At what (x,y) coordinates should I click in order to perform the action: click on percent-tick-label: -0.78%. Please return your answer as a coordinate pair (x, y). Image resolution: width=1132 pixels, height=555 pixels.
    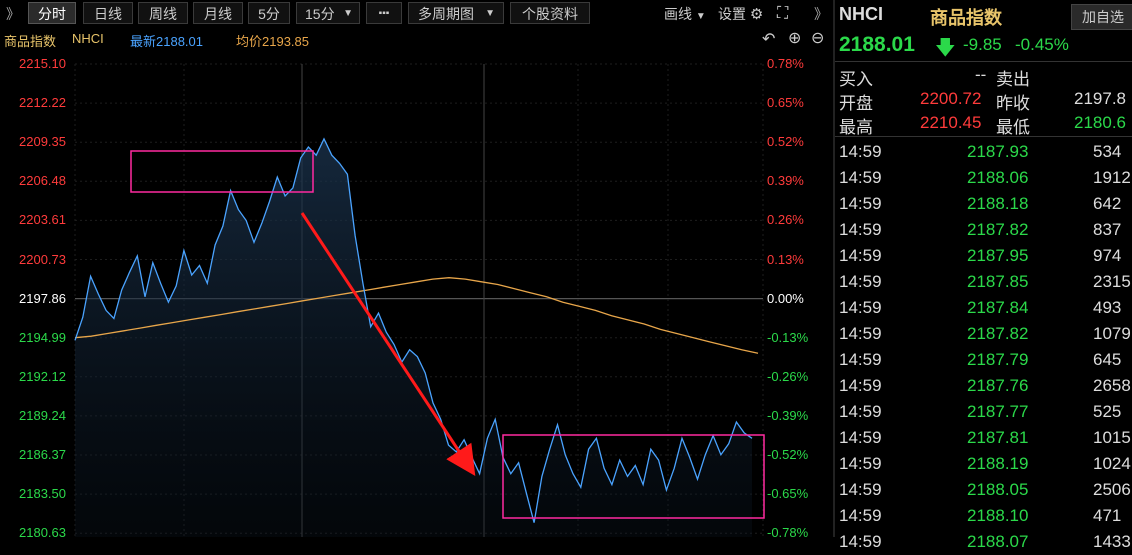
    Looking at the image, I should click on (788, 533).